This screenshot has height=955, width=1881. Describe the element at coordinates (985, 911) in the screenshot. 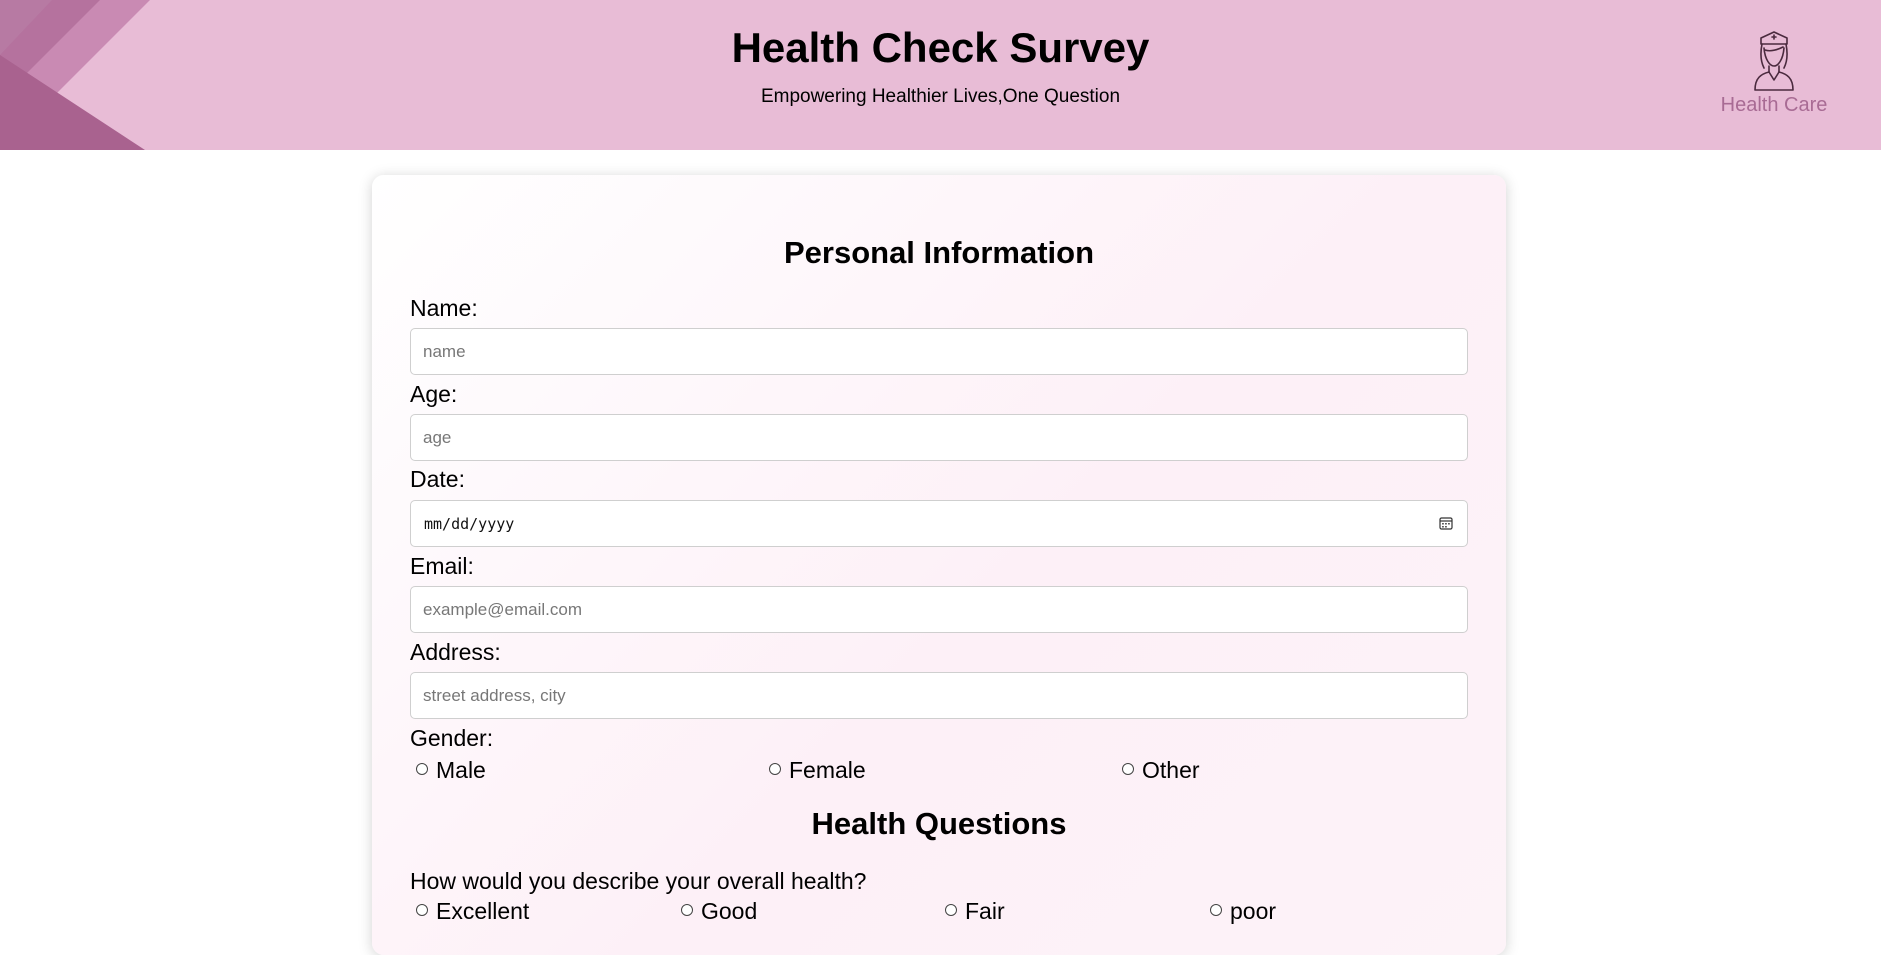

I see `radio-label: Fair` at that location.